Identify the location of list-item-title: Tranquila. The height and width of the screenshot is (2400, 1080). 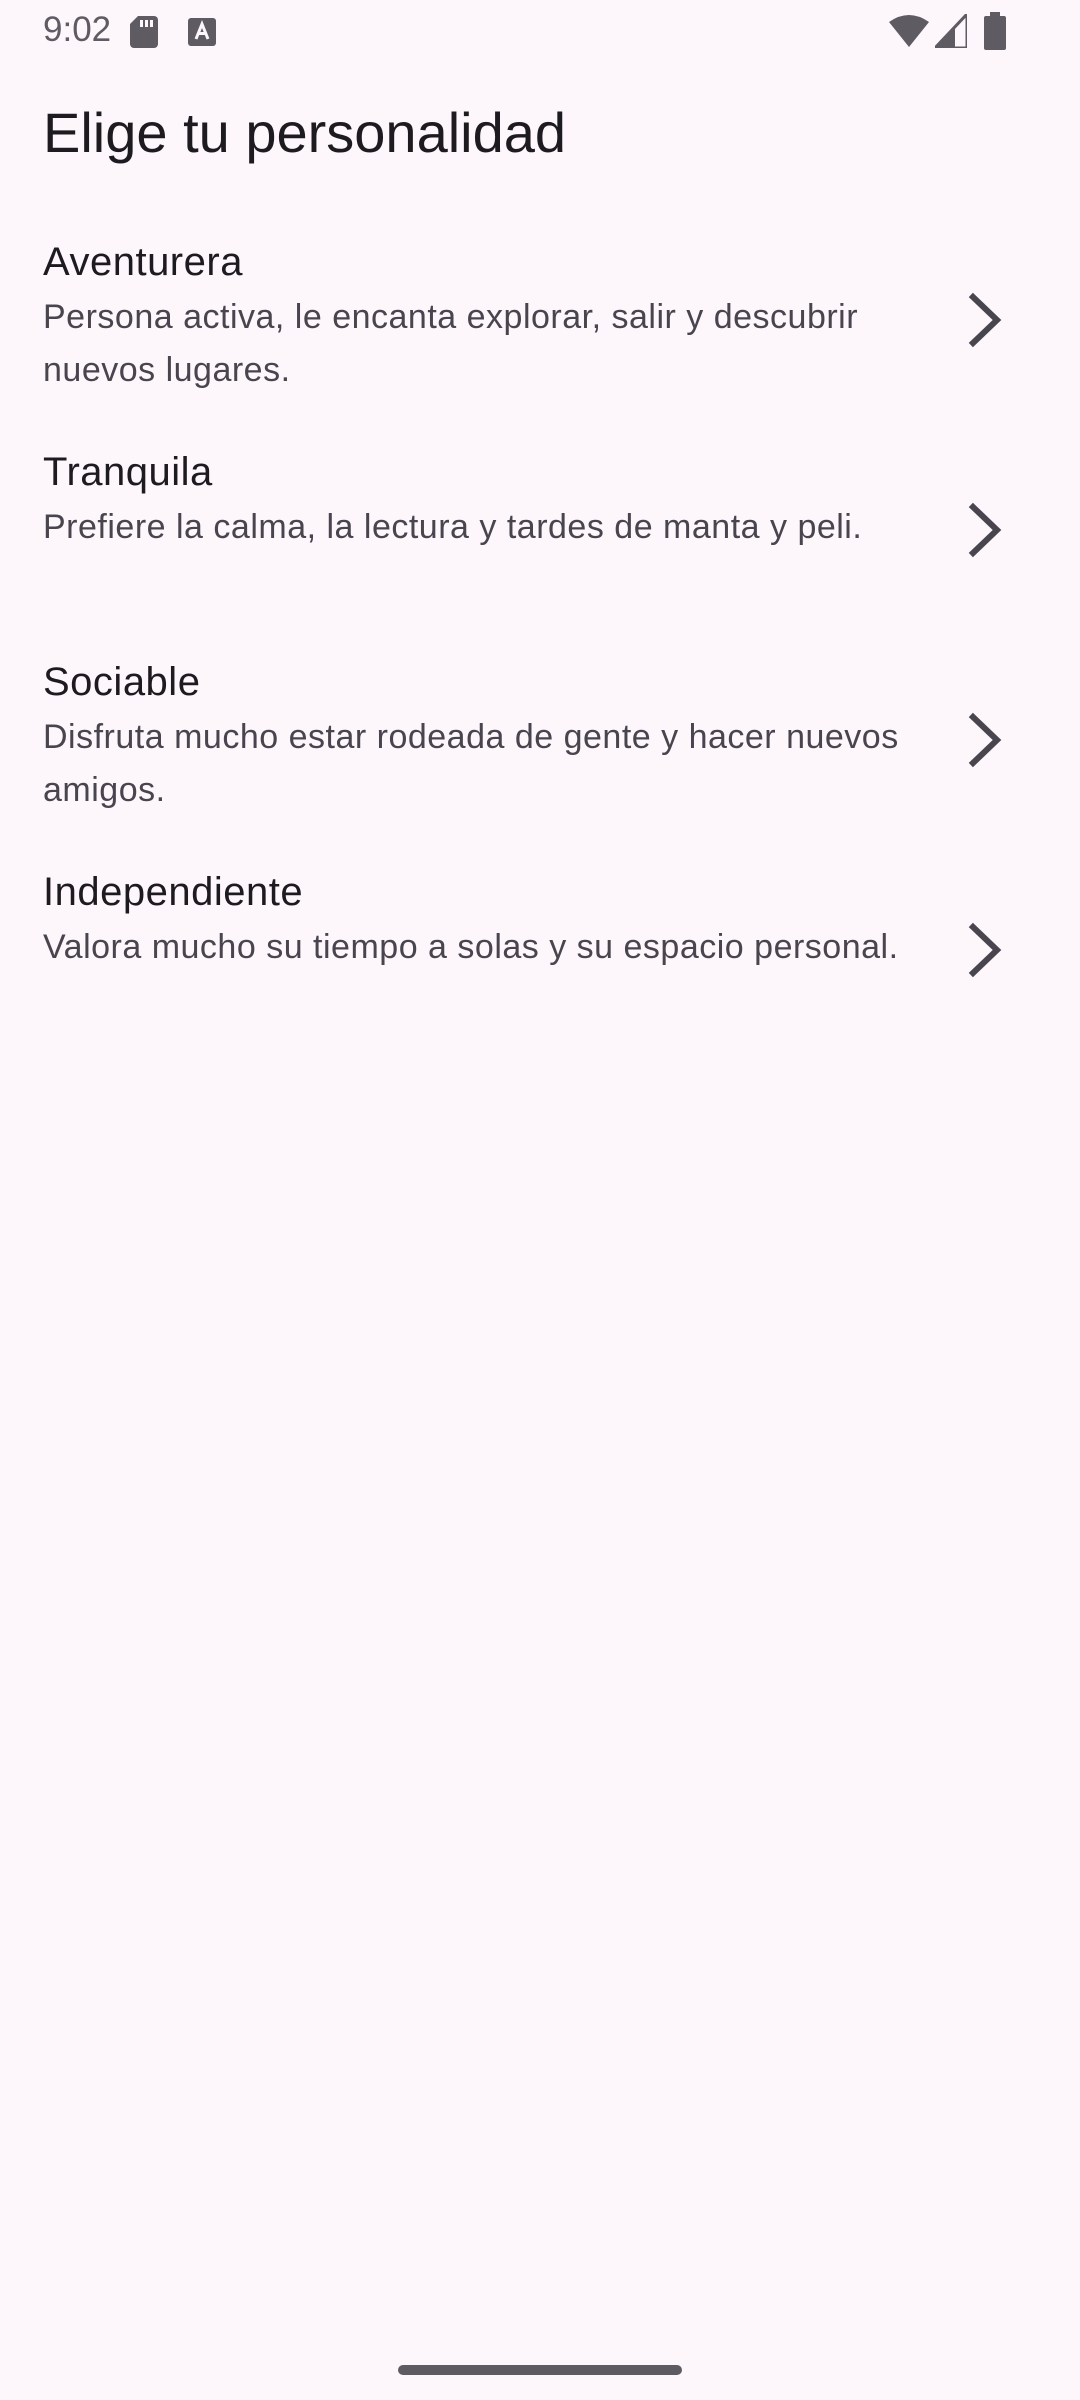
(128, 472).